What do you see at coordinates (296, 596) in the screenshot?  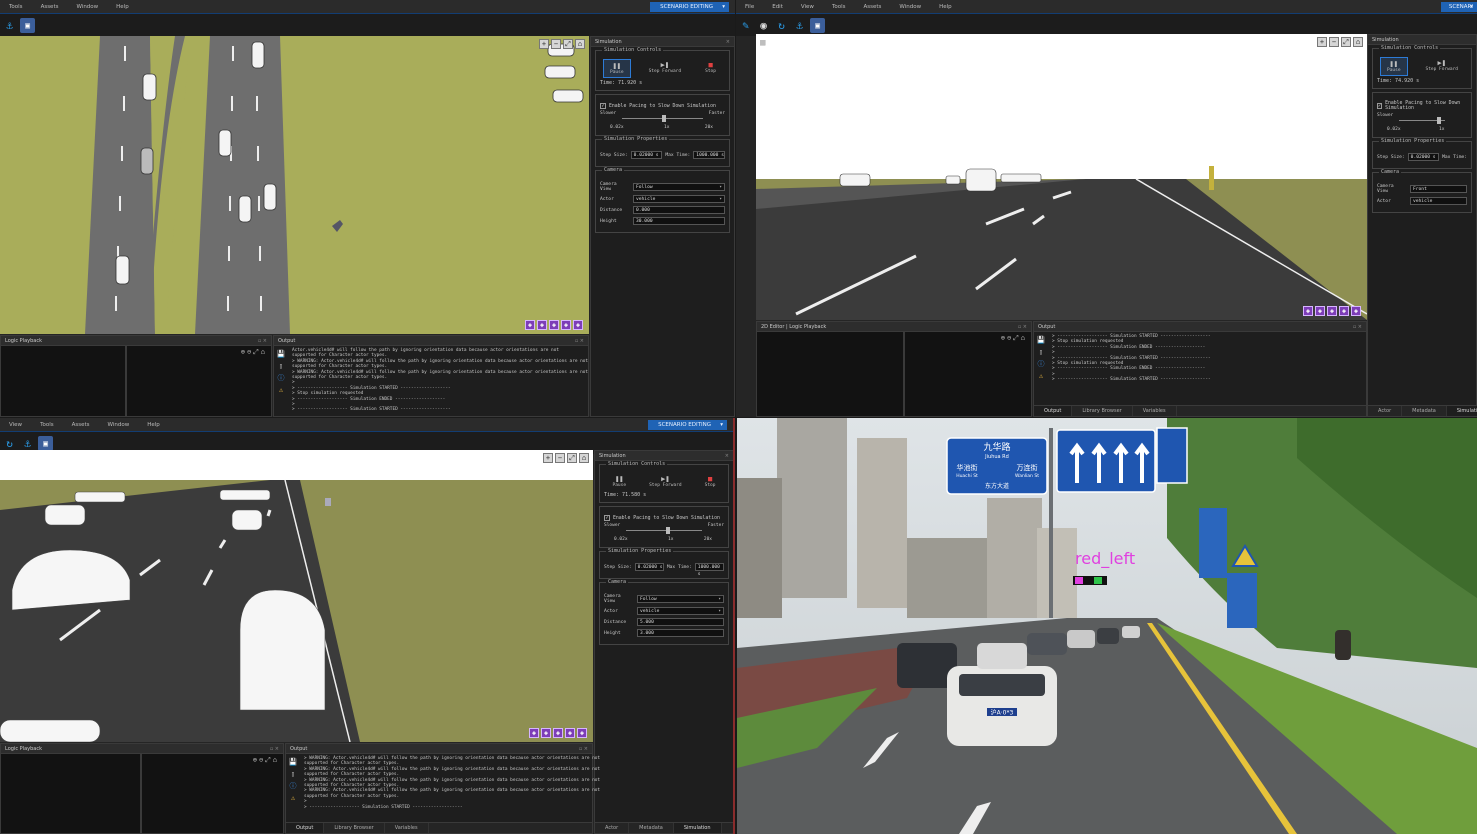 I see `3d-viewport-follow: + − ⤢ ⌂ ◈ ◈ ◈ ◈ ◈` at bounding box center [296, 596].